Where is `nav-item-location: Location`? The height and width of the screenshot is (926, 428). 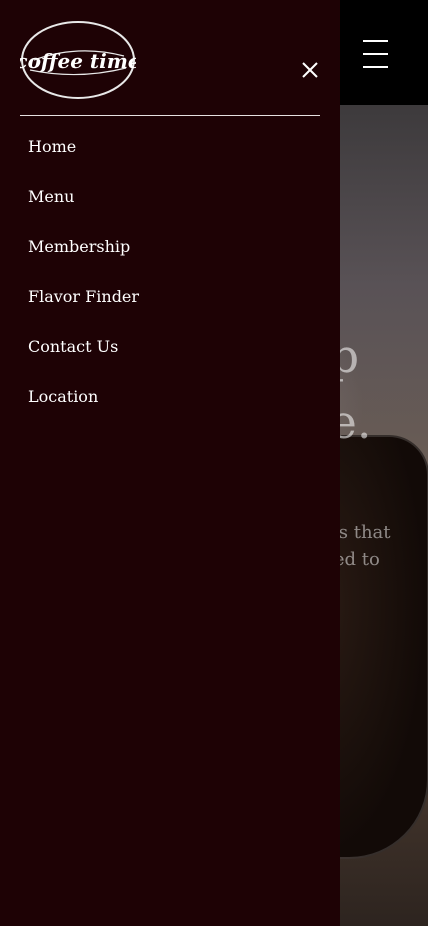 nav-item-location: Location is located at coordinates (178, 409).